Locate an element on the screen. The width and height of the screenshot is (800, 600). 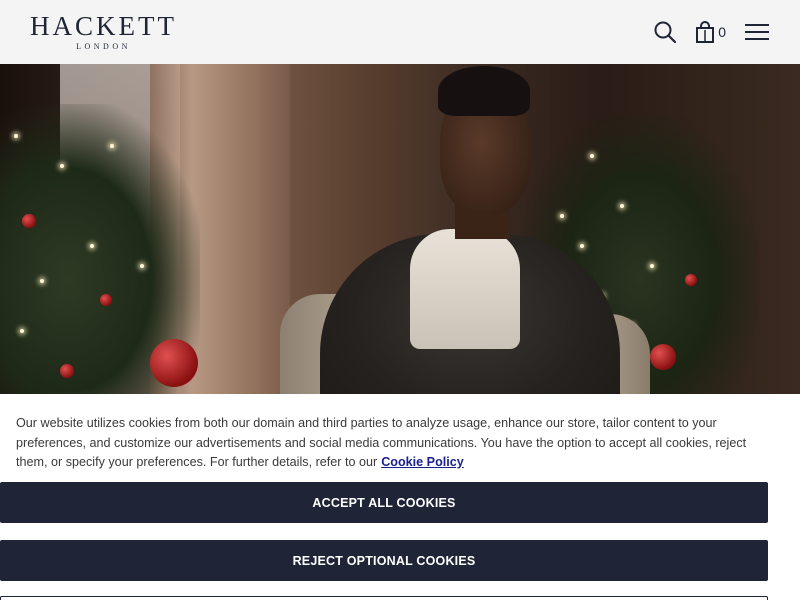
shopping-bag-icon is located at coordinates (705, 32).